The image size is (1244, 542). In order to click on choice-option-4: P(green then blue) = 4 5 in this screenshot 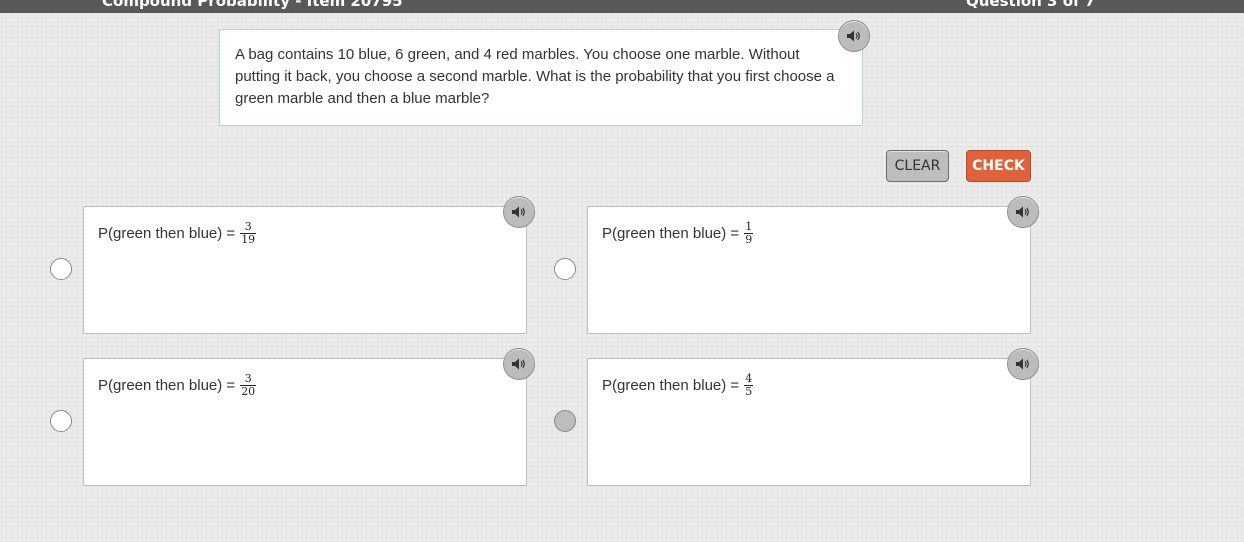, I will do `click(809, 422)`.